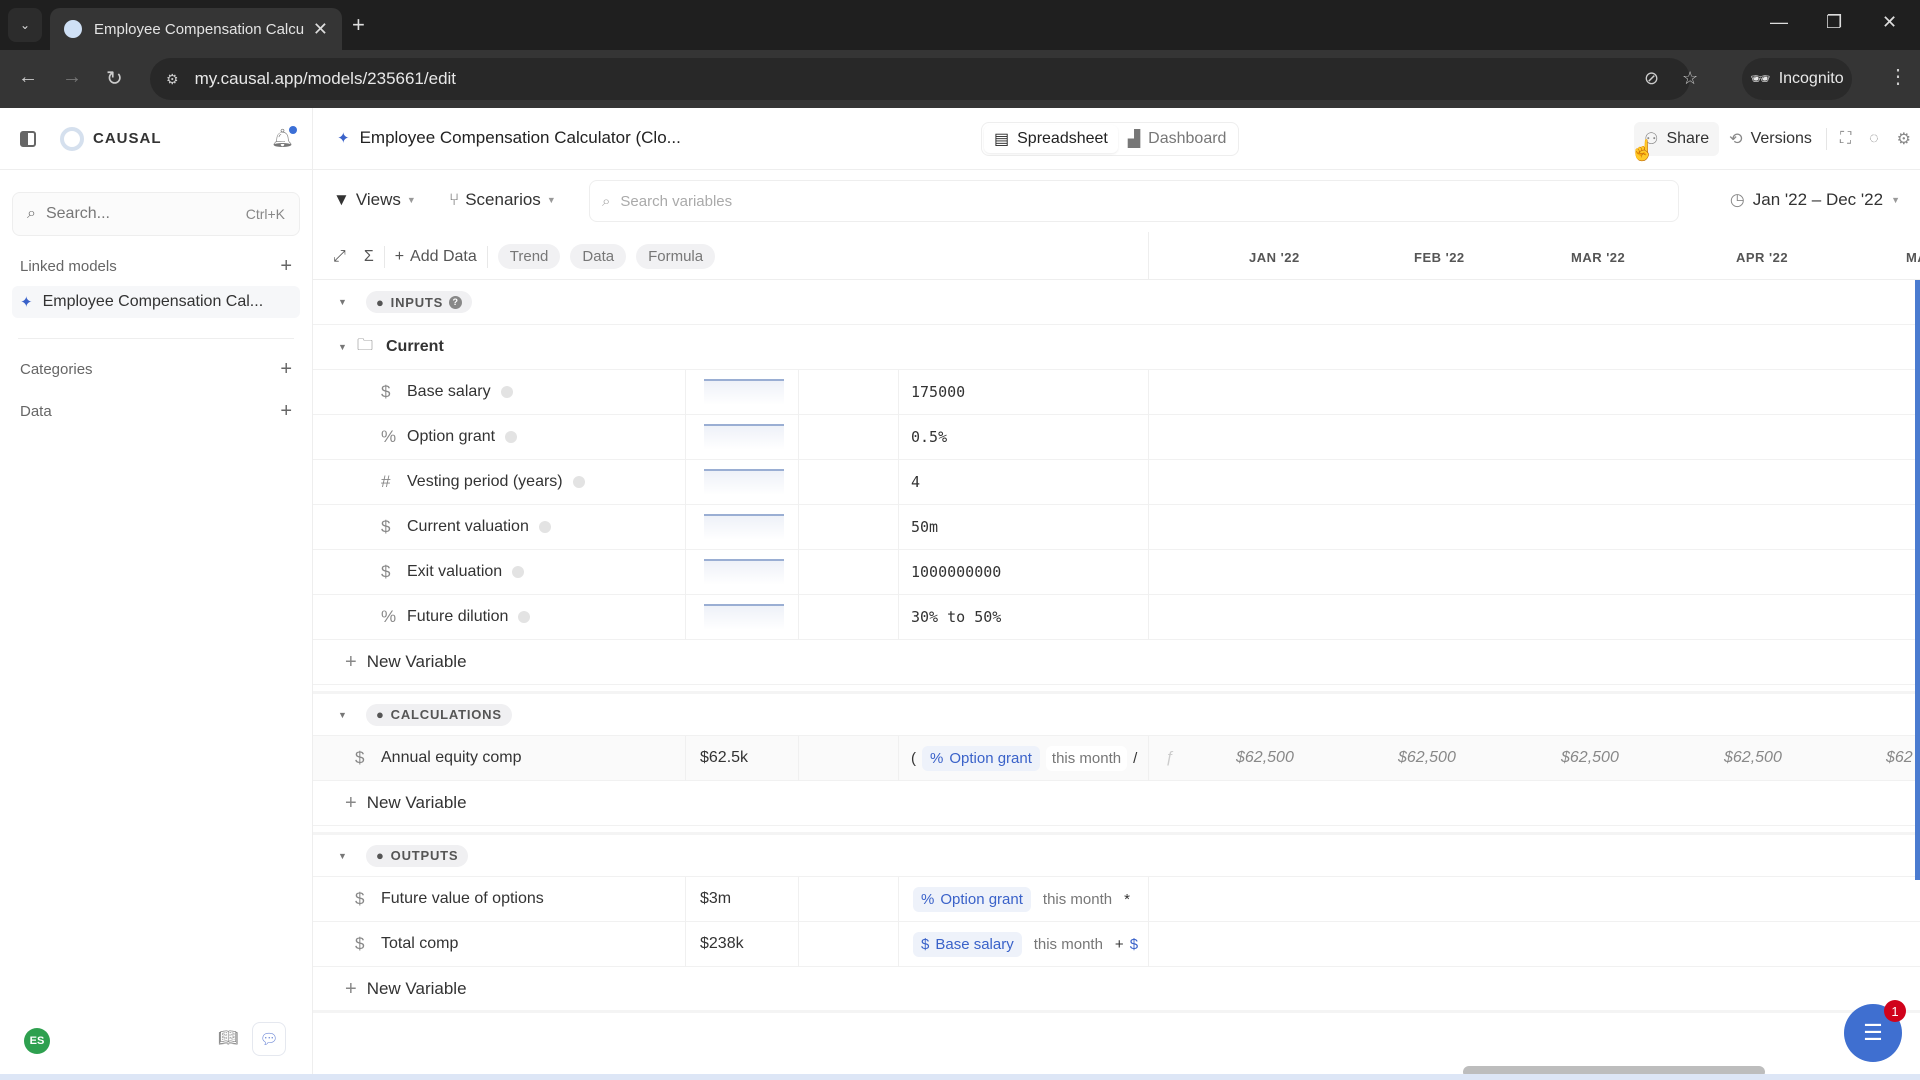 This screenshot has width=1920, height=1080. Describe the element at coordinates (502, 200) in the screenshot. I see `scenarios-dropdown: ⑂ Scenarios ▼` at that location.